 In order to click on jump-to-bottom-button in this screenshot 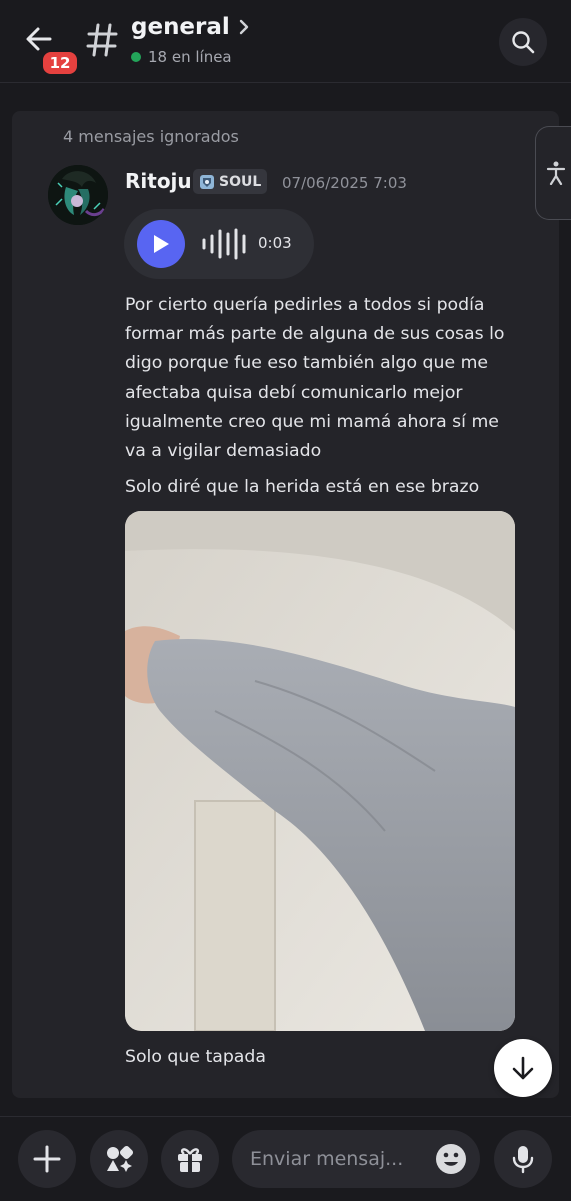, I will do `click(523, 1068)`.